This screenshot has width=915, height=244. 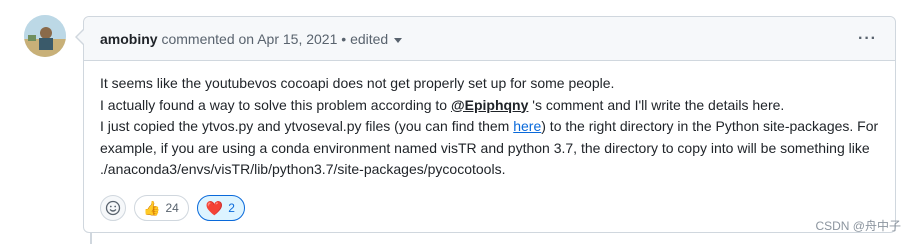 I want to click on edited-dropdown: edited, so click(x=376, y=39).